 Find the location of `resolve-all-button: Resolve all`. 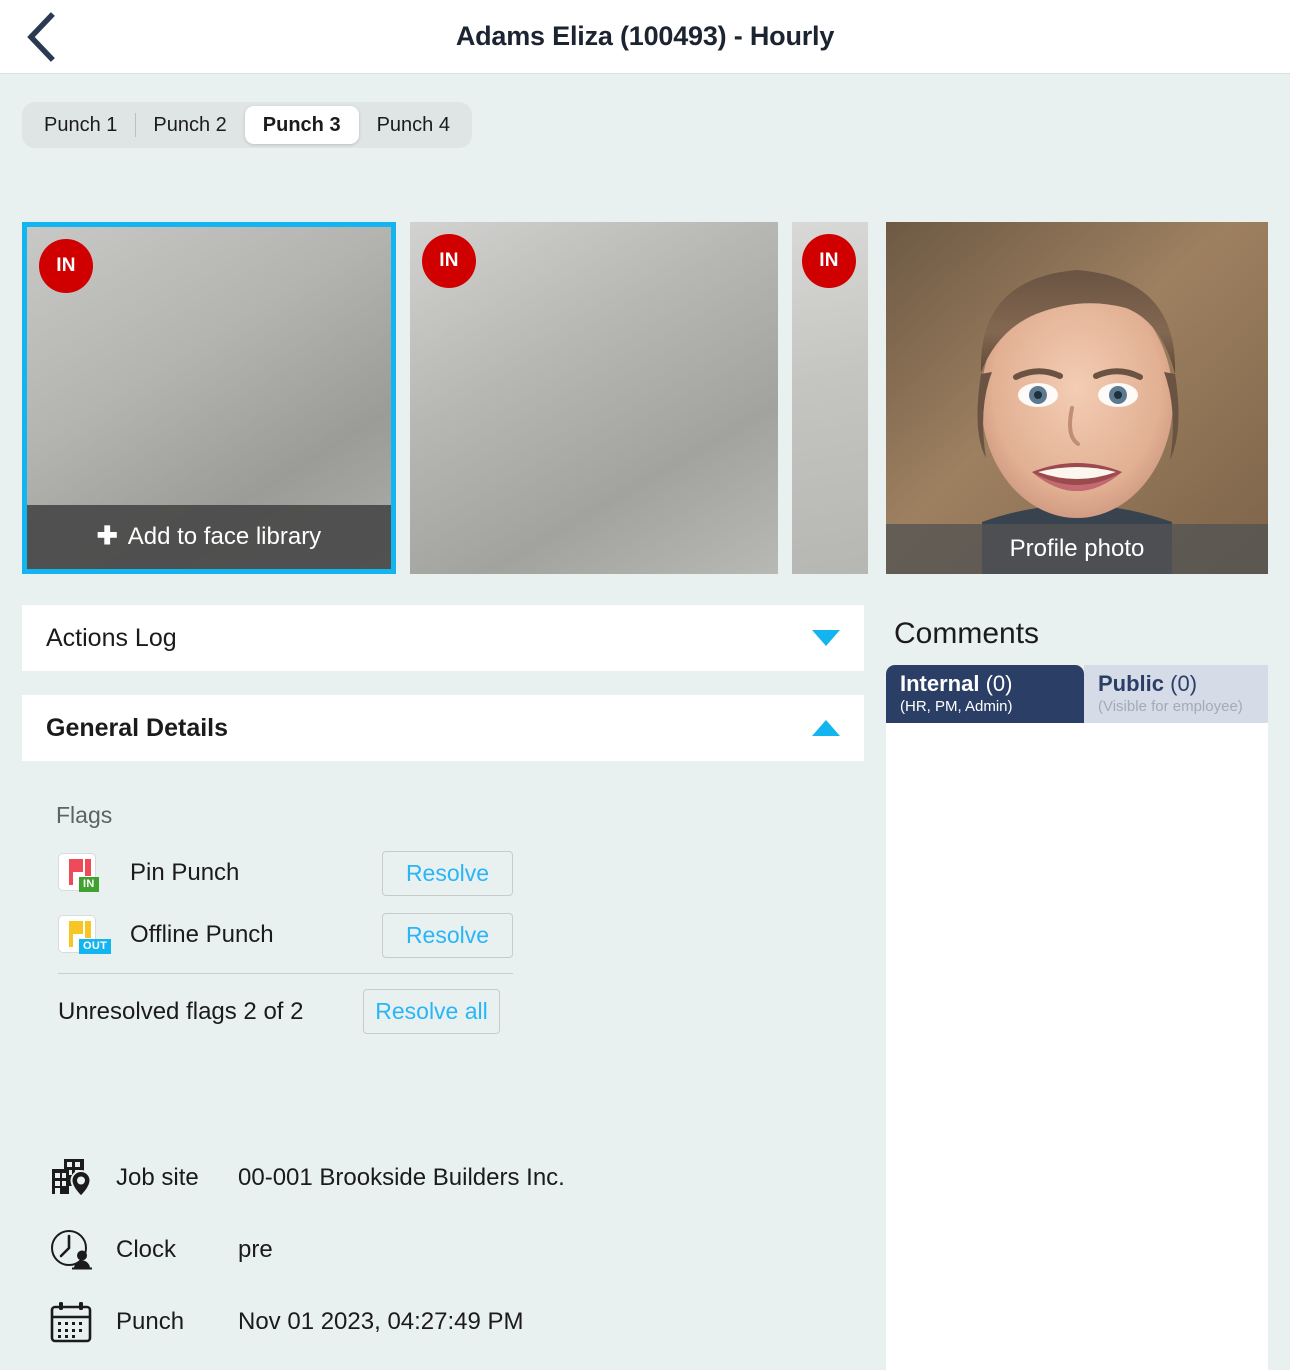

resolve-all-button: Resolve all is located at coordinates (431, 1011).